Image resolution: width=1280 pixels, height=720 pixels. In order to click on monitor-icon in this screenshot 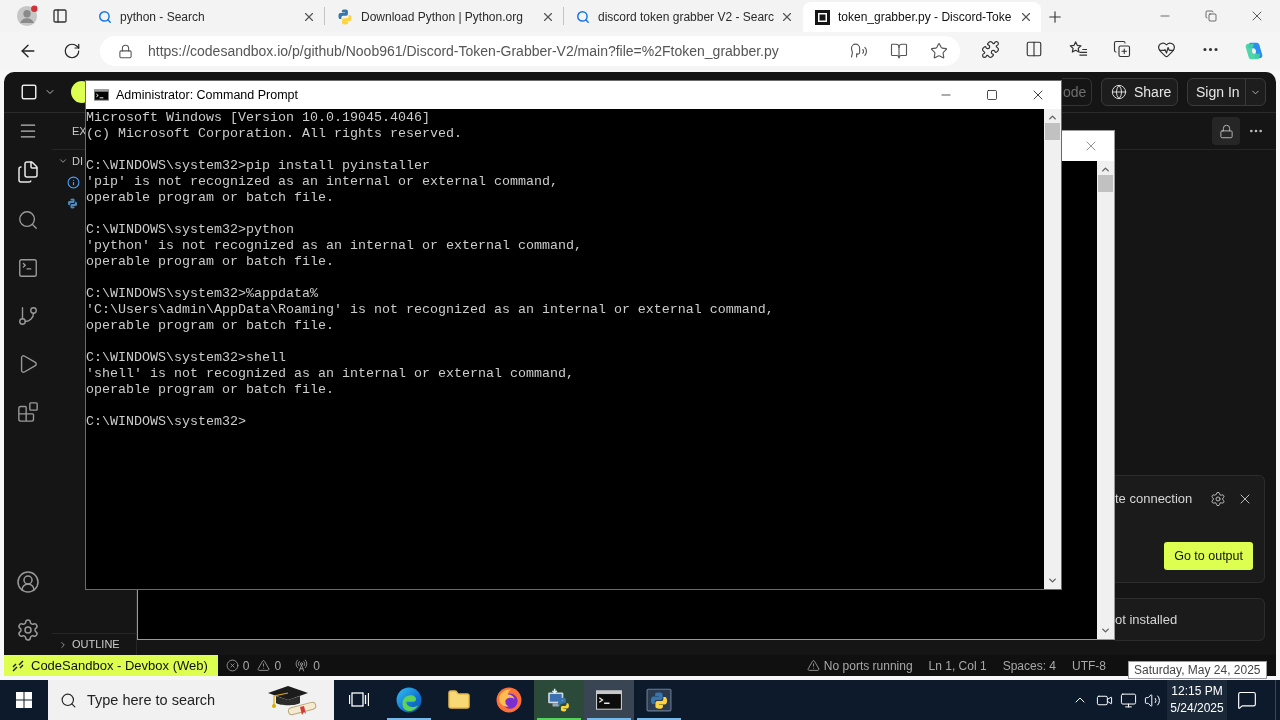, I will do `click(1128, 700)`.